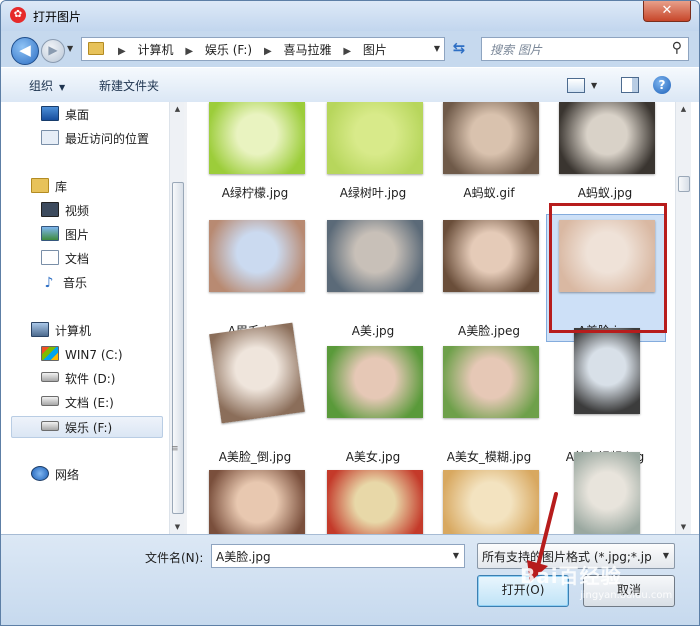  I want to click on library-icon, so click(40, 185).